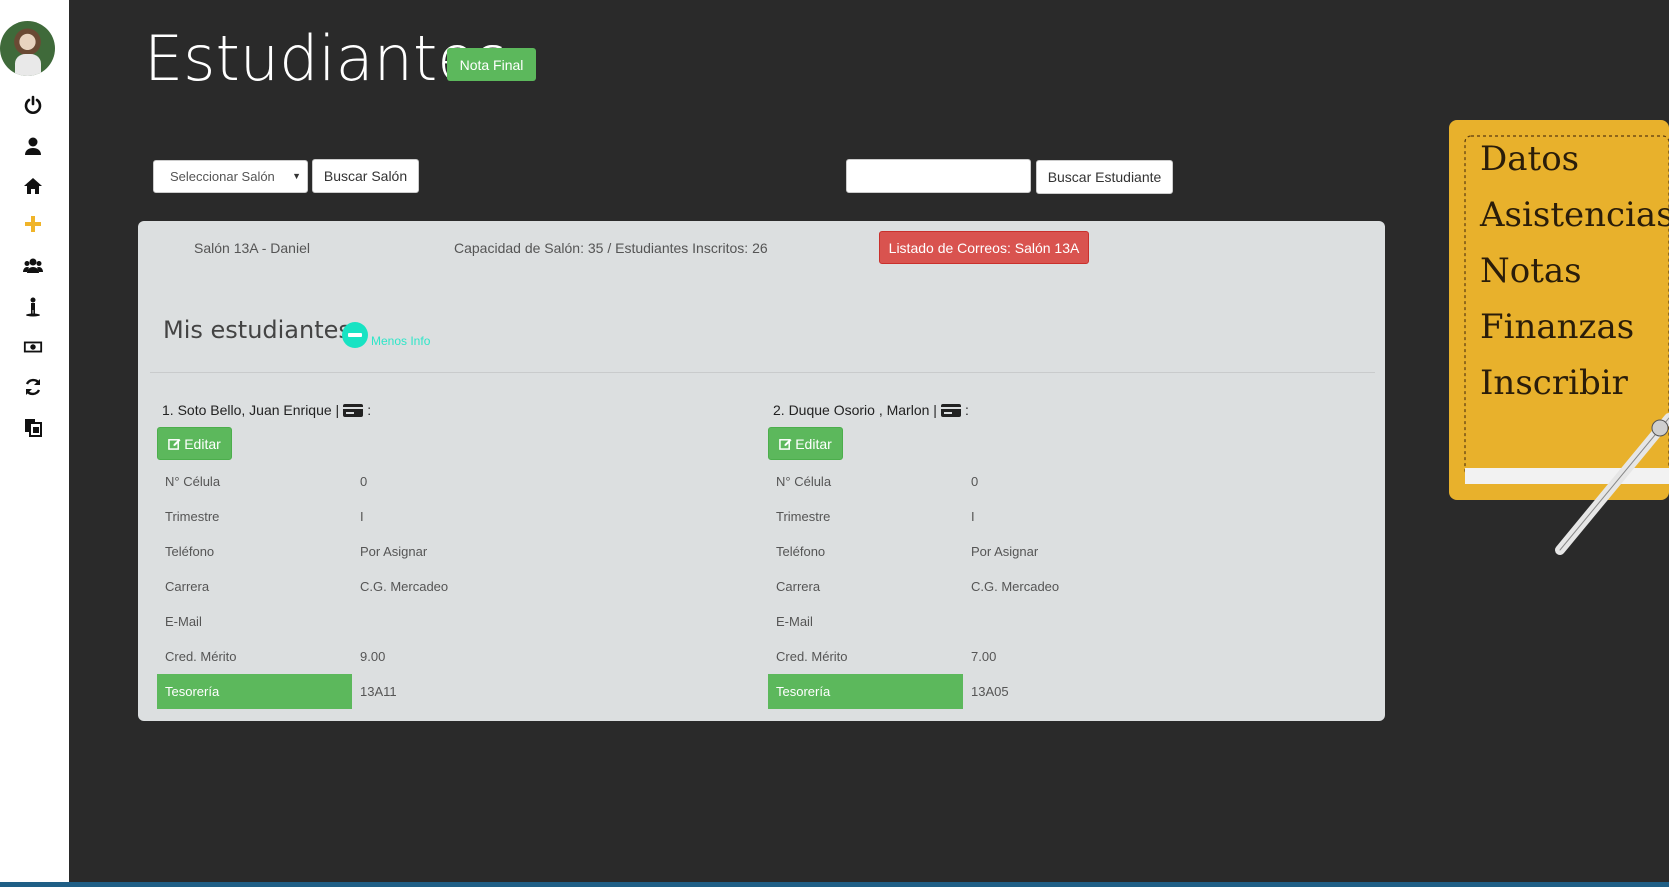  I want to click on salon-select: Seleccionar Salón ▼, so click(230, 176).